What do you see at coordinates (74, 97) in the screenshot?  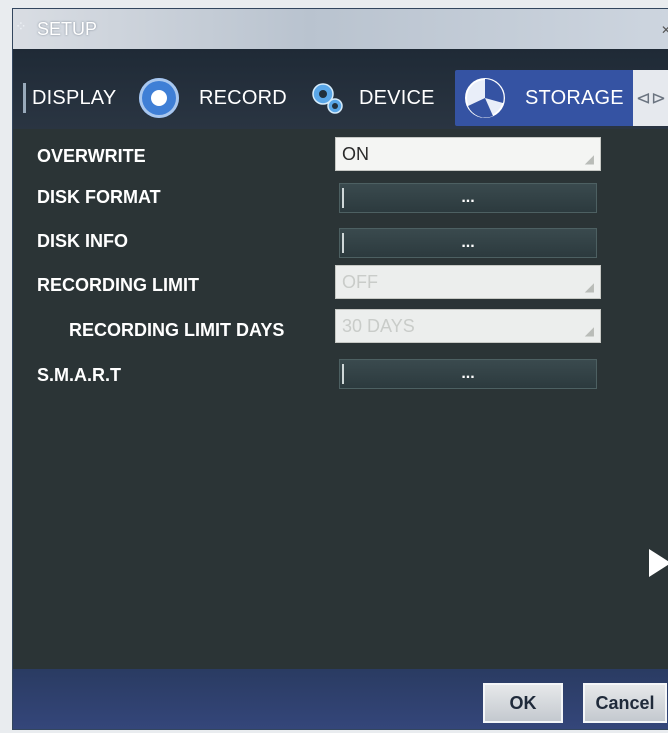 I see `tab-display-label: DISPLAY` at bounding box center [74, 97].